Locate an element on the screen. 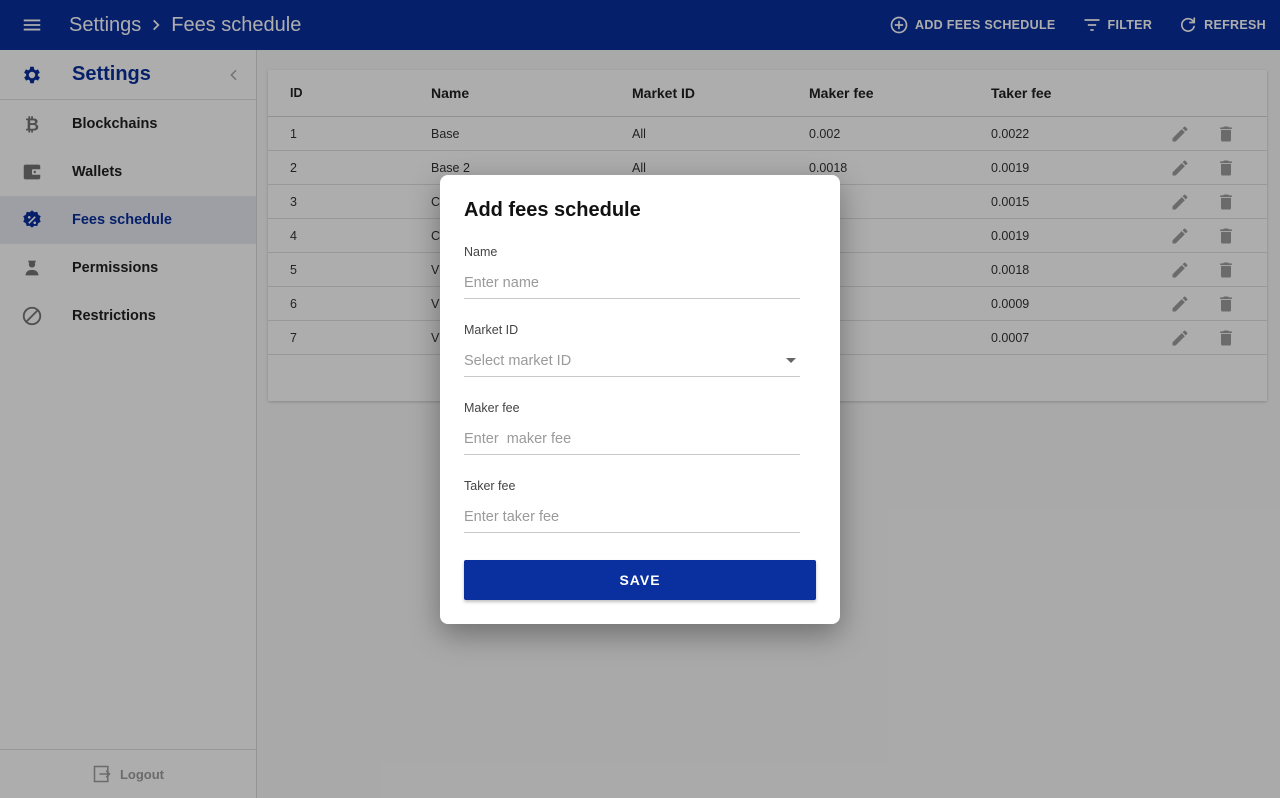 The image size is (1280, 798). name-field: Name is located at coordinates (632, 272).